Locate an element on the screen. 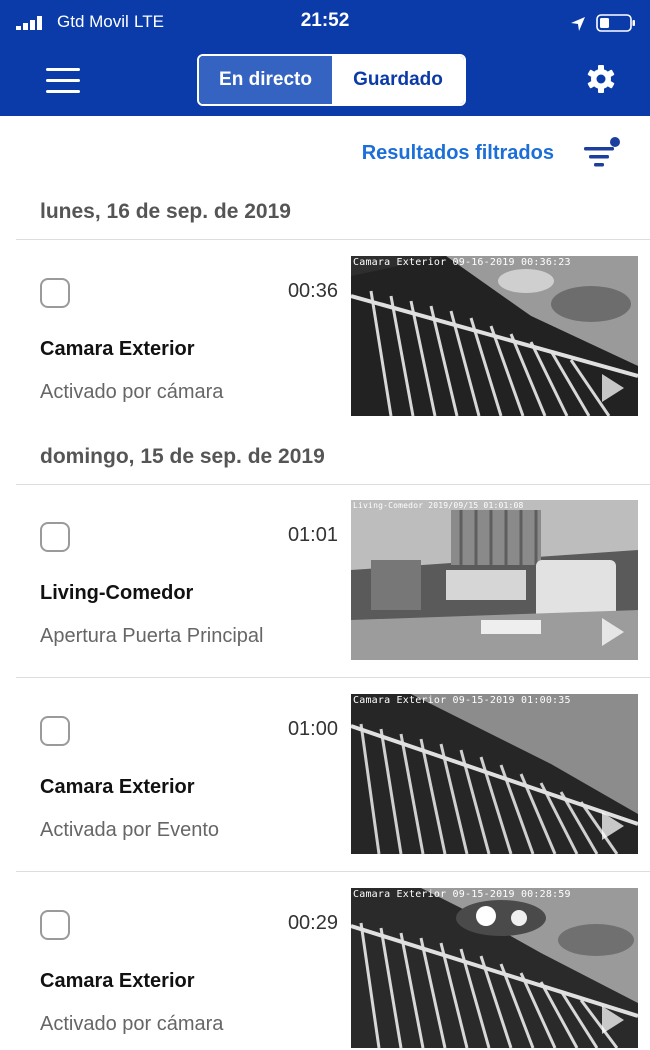  event-time: 00:29 is located at coordinates (312, 923).